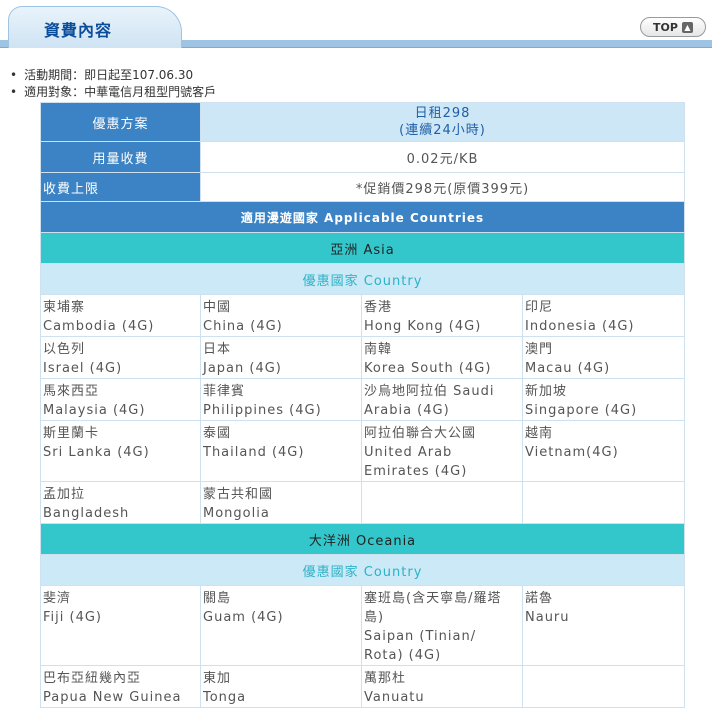 Image resolution: width=712 pixels, height=708 pixels. I want to click on plan-value-line1: 日租298, so click(442, 113).